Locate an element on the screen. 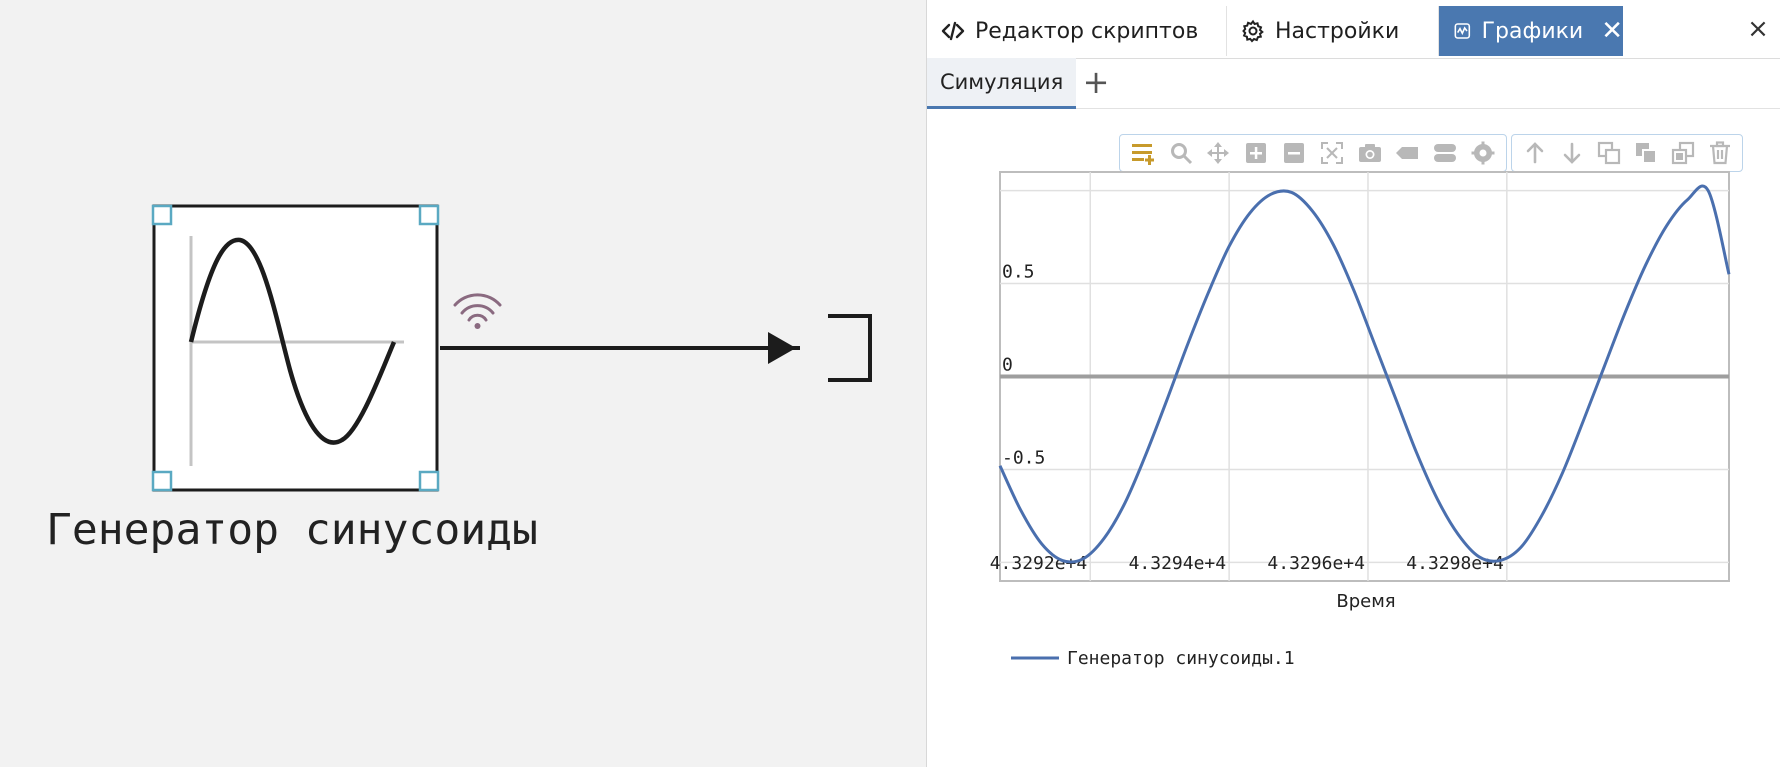 The width and height of the screenshot is (1780, 767). legend-label: Генератор синусоиды.1 is located at coordinates (1181, 658).